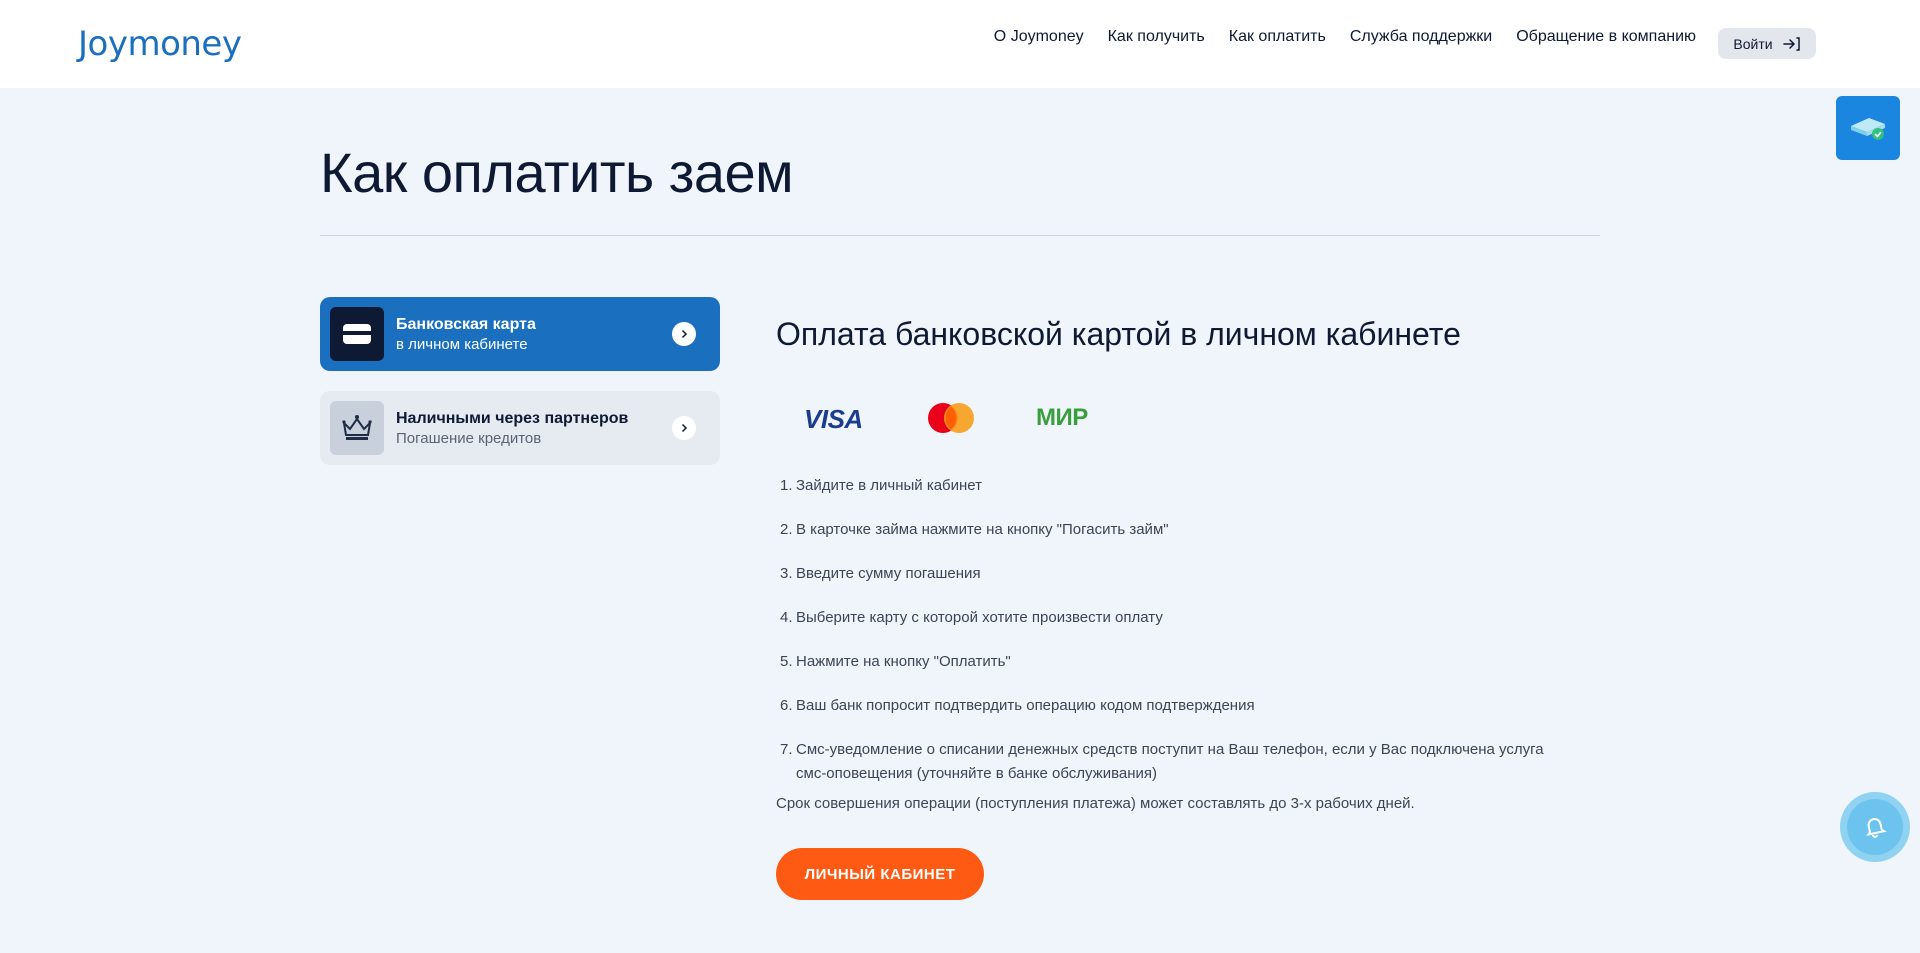 The image size is (1920, 953). What do you see at coordinates (1062, 417) in the screenshot?
I see `mir-logo: МИР` at bounding box center [1062, 417].